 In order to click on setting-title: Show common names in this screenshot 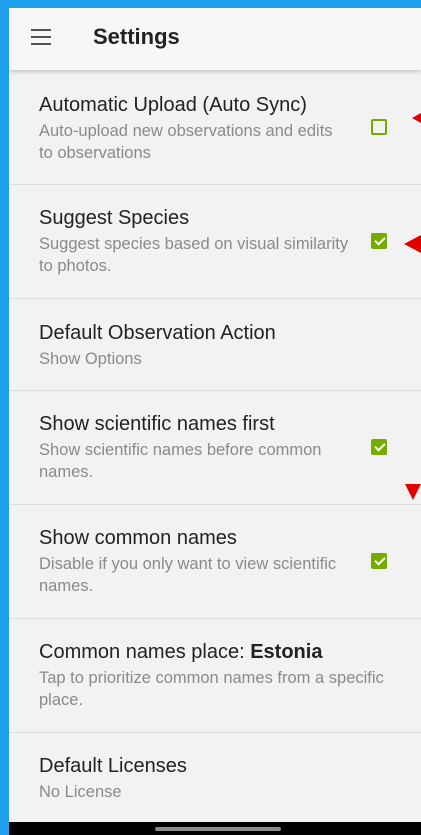, I will do `click(138, 538)`.